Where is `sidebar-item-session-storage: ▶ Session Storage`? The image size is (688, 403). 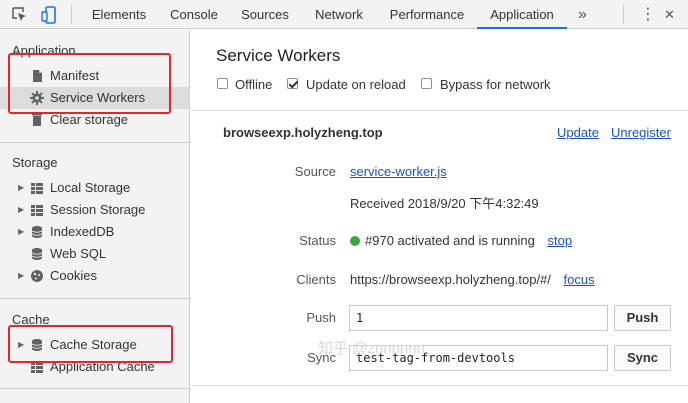 sidebar-item-session-storage: ▶ Session Storage is located at coordinates (94, 210).